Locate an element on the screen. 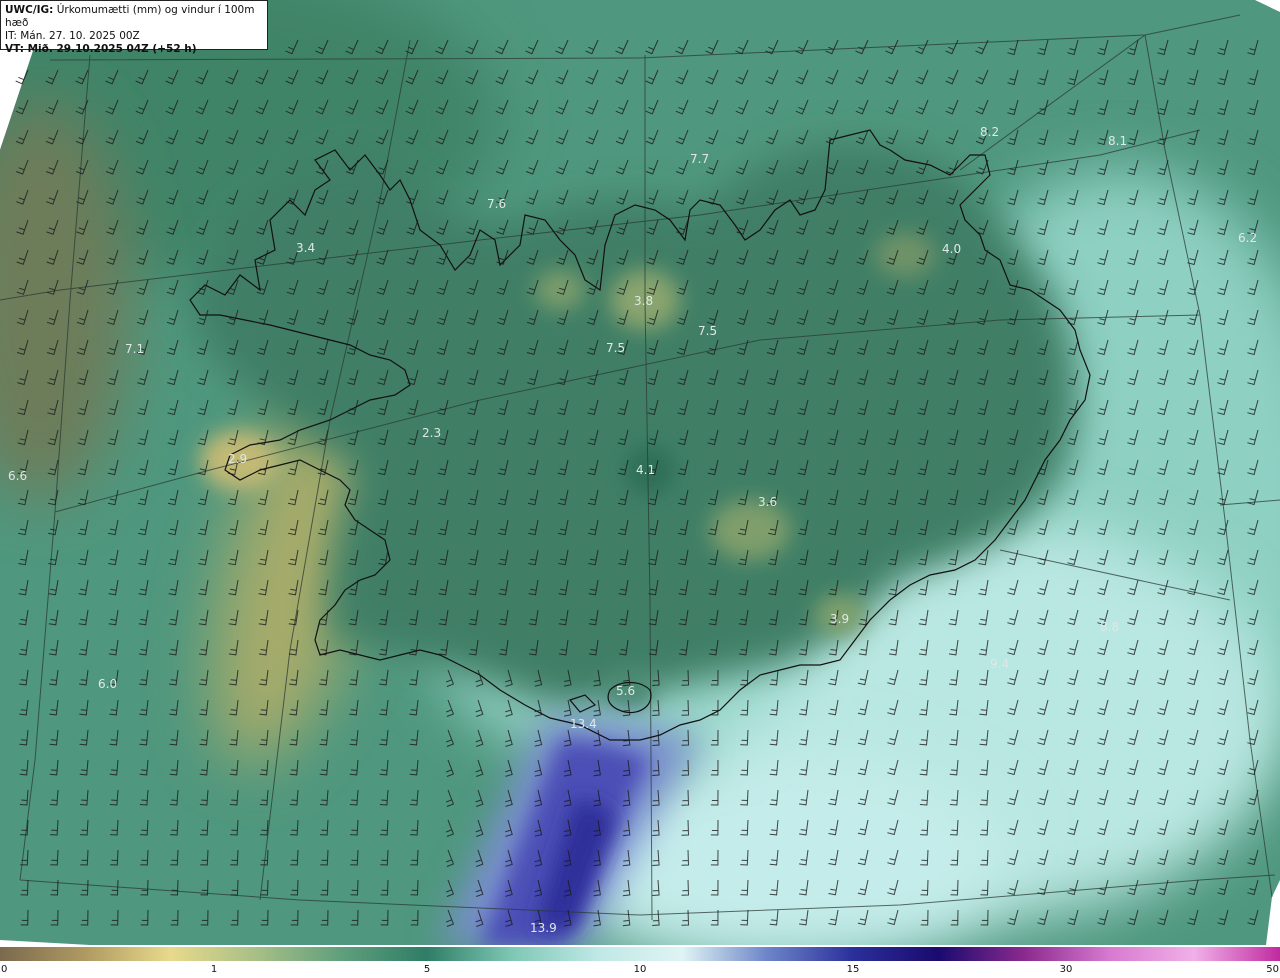  value-label: 3.4 is located at coordinates (305, 248).